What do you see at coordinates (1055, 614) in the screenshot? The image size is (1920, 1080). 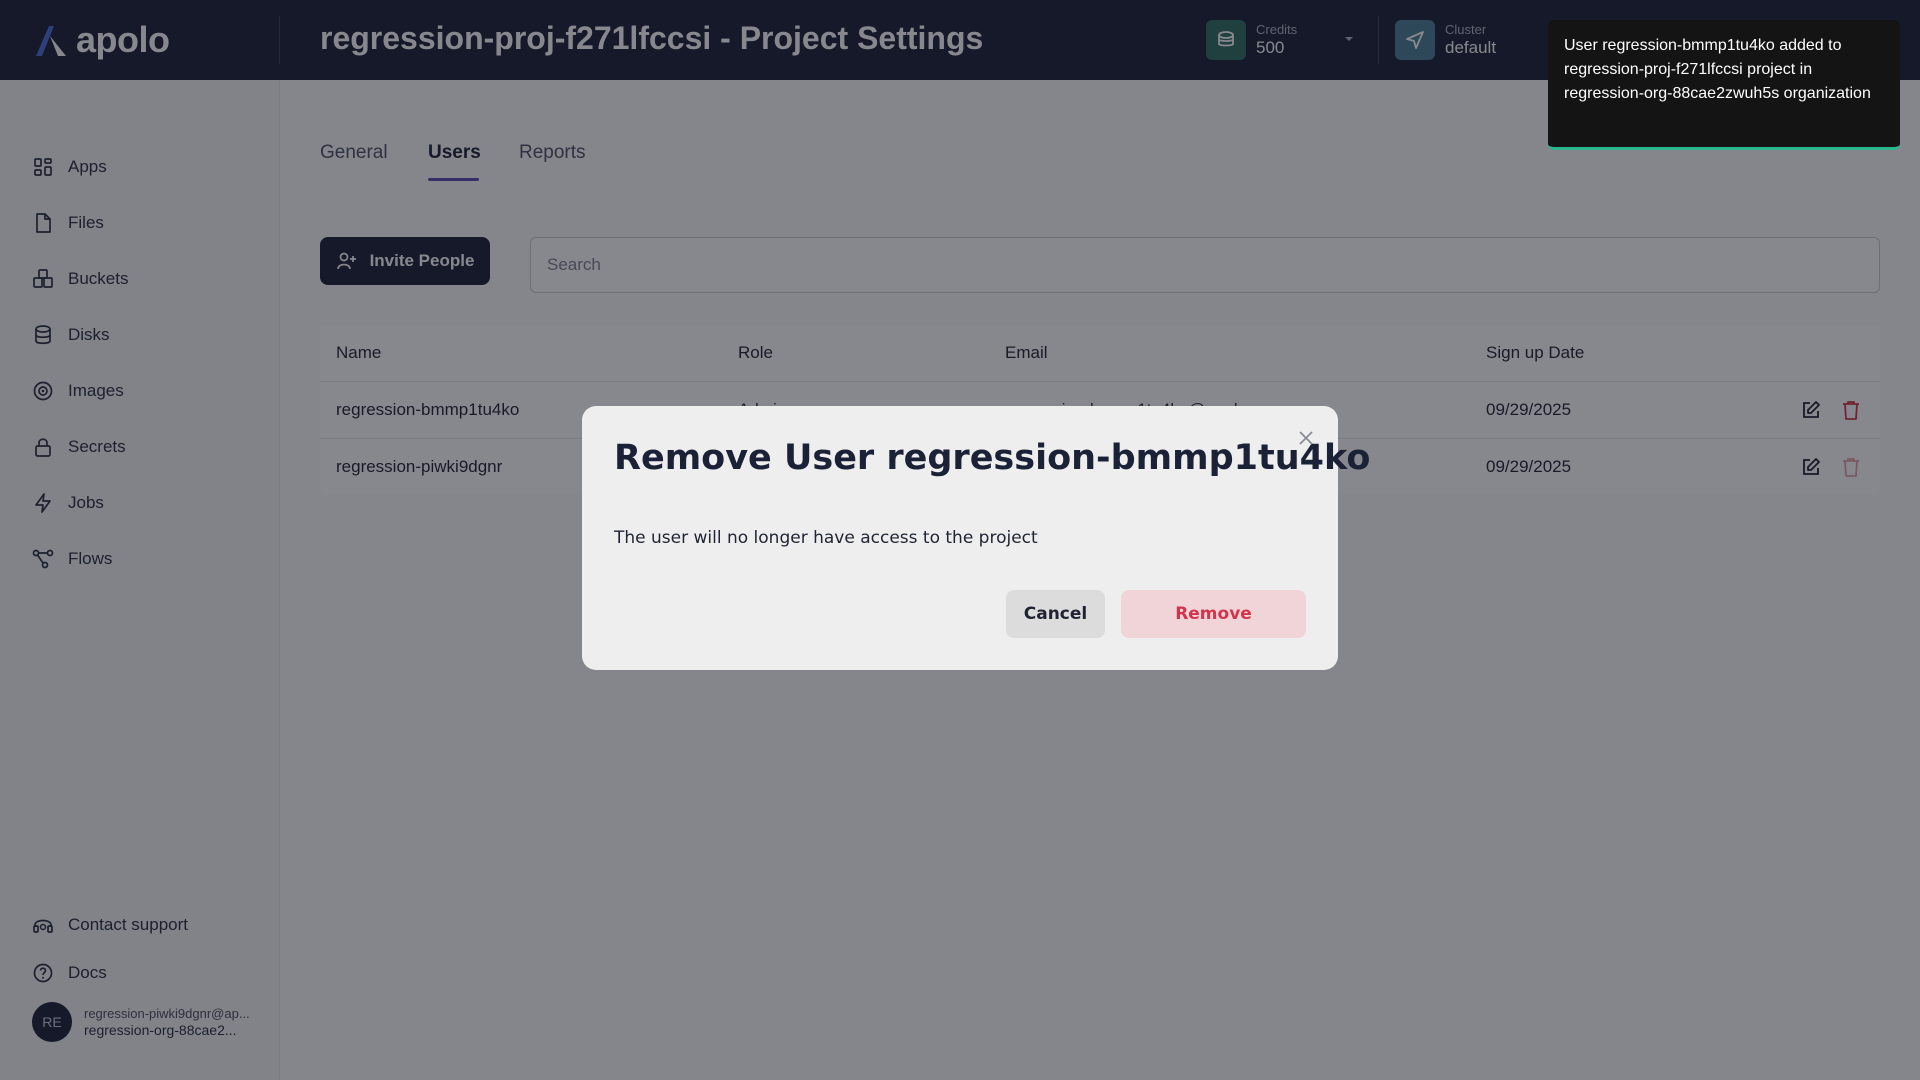 I see `cancel-button: Cancel` at bounding box center [1055, 614].